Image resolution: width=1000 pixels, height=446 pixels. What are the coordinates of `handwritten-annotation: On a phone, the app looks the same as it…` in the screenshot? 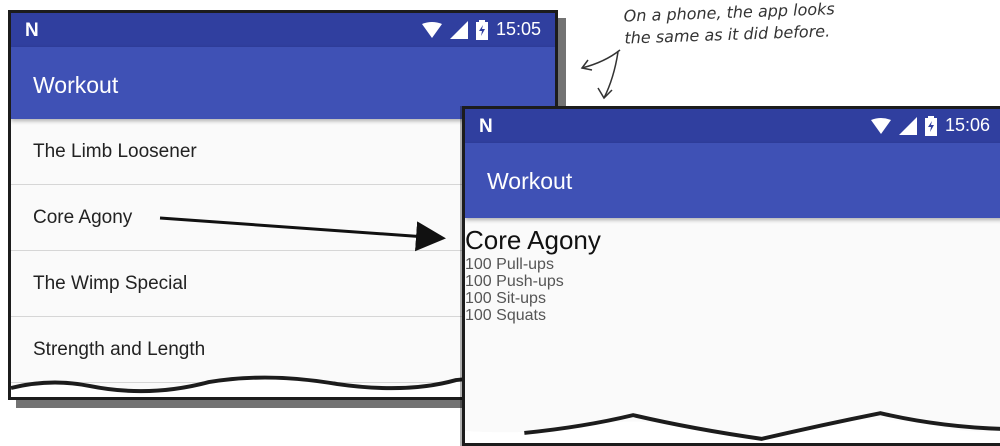 It's located at (783, 25).